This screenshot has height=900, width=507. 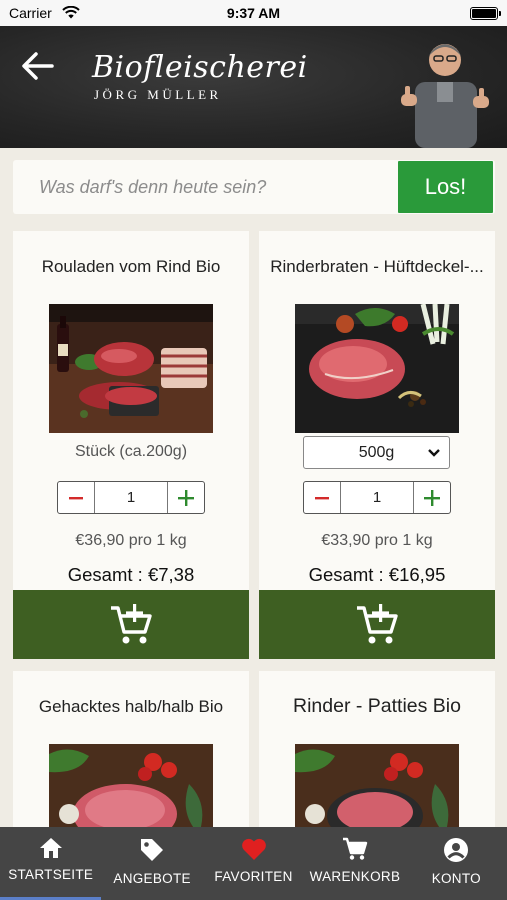 What do you see at coordinates (377, 706) in the screenshot?
I see `product-title: Rinder - Patties Bio` at bounding box center [377, 706].